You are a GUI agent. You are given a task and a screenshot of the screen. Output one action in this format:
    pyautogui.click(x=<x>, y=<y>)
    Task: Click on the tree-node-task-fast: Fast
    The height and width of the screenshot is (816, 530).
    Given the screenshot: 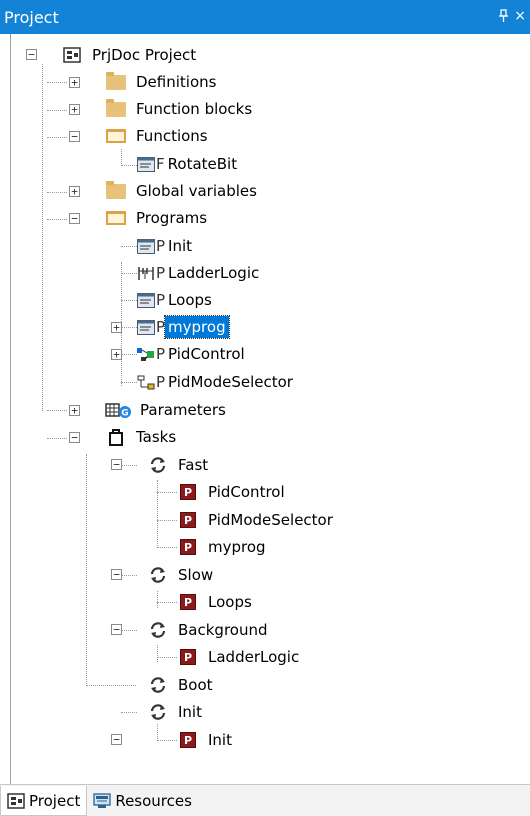 What is the action you would take?
    pyautogui.click(x=179, y=465)
    